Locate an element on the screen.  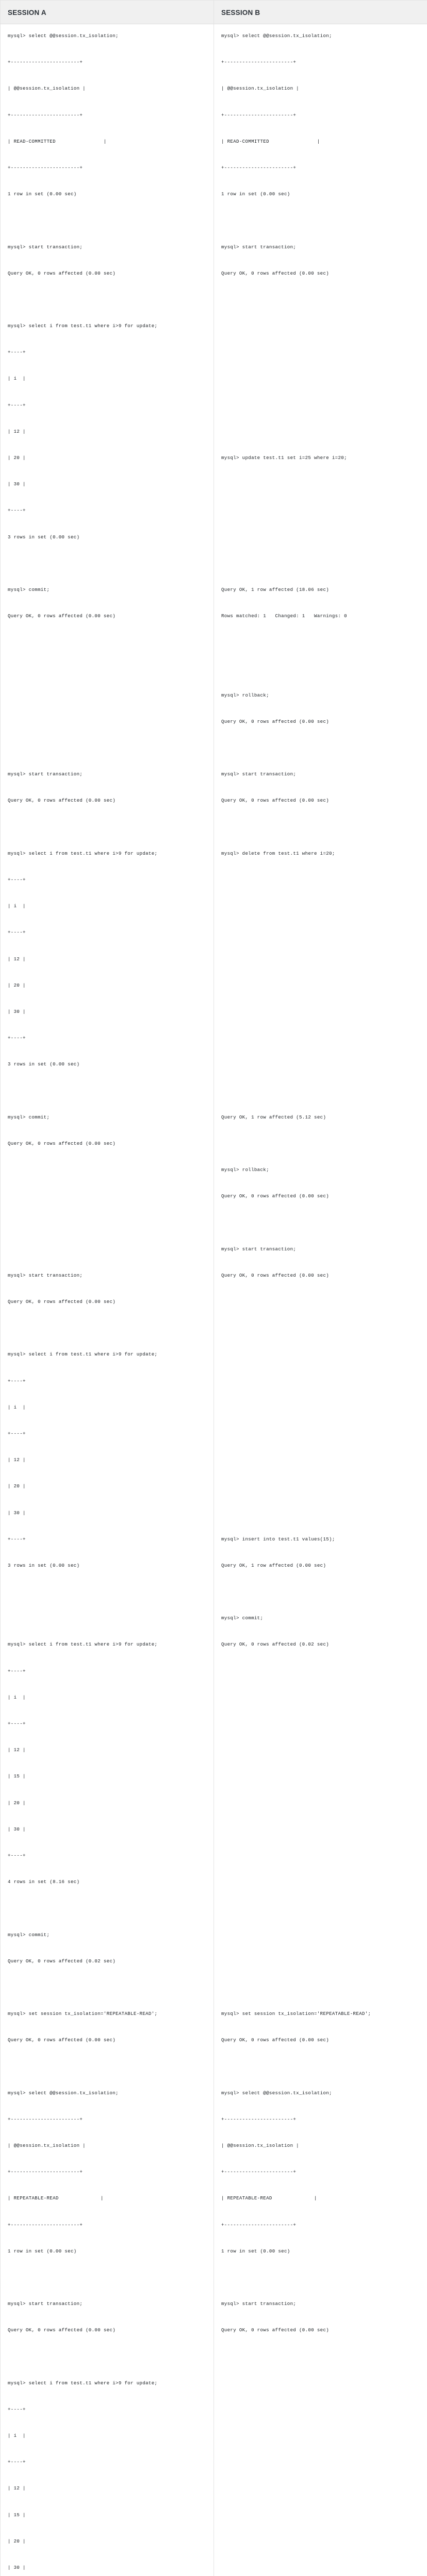
terminal-line: mysql> rollback; is located at coordinates (320, 695).